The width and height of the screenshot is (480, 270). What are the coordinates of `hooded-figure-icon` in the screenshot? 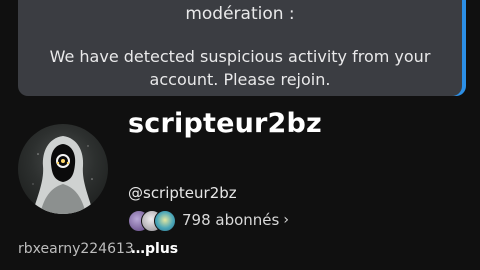 It's located at (63, 175).